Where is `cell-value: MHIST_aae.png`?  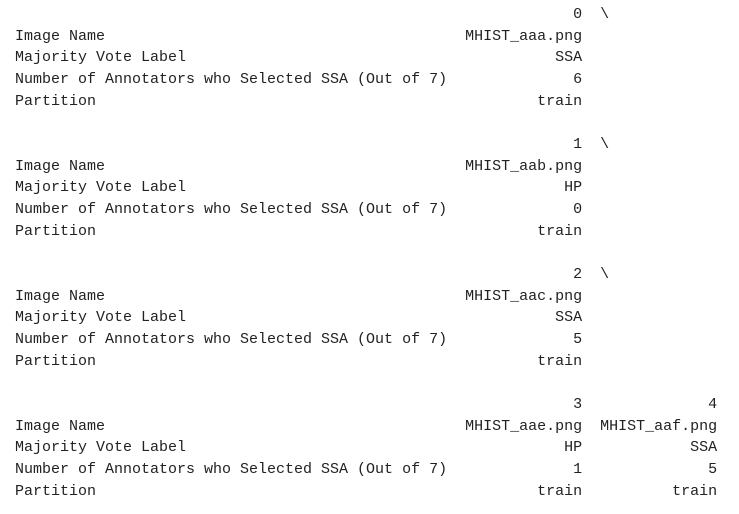 cell-value: MHIST_aae.png is located at coordinates (524, 426).